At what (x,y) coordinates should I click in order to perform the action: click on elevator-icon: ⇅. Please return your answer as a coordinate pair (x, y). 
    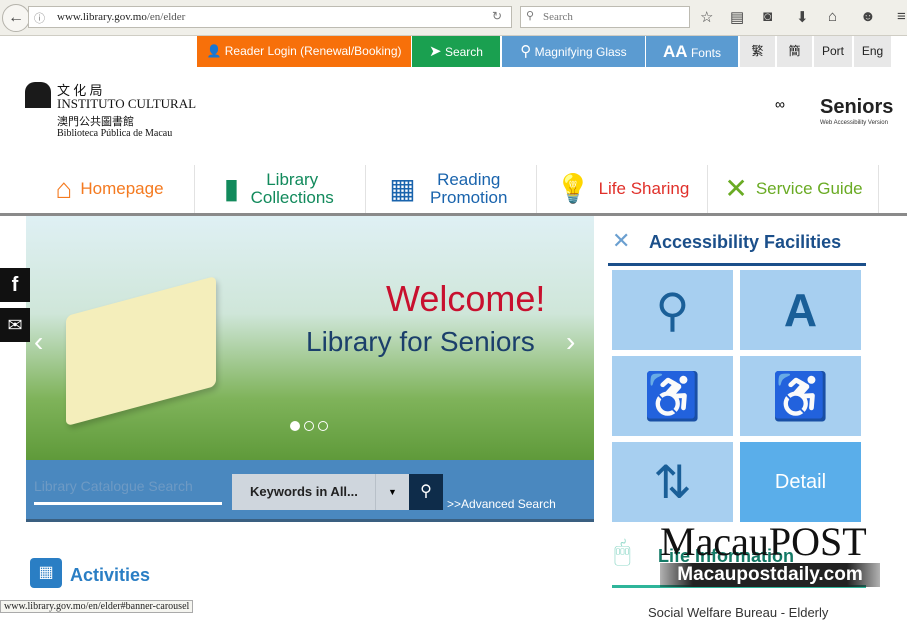
    Looking at the image, I should click on (672, 482).